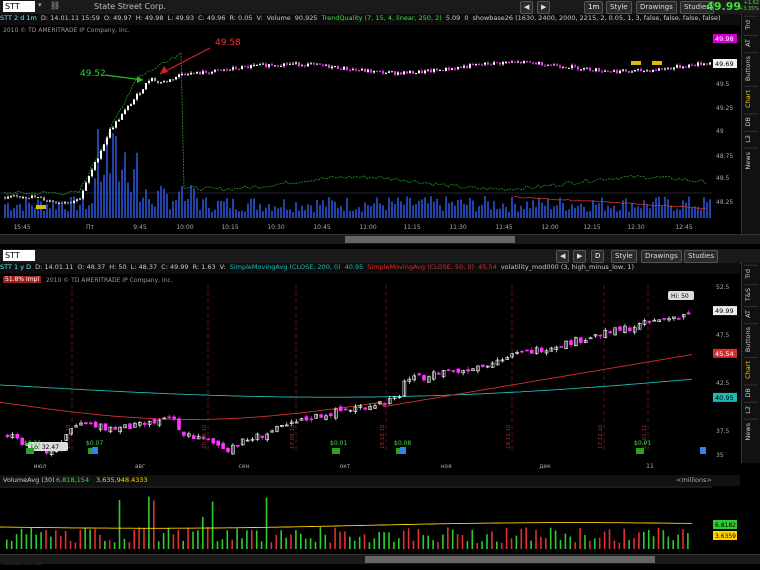 This screenshot has height=570, width=760. What do you see at coordinates (41, 207) in the screenshot?
I see `signal-marker` at bounding box center [41, 207].